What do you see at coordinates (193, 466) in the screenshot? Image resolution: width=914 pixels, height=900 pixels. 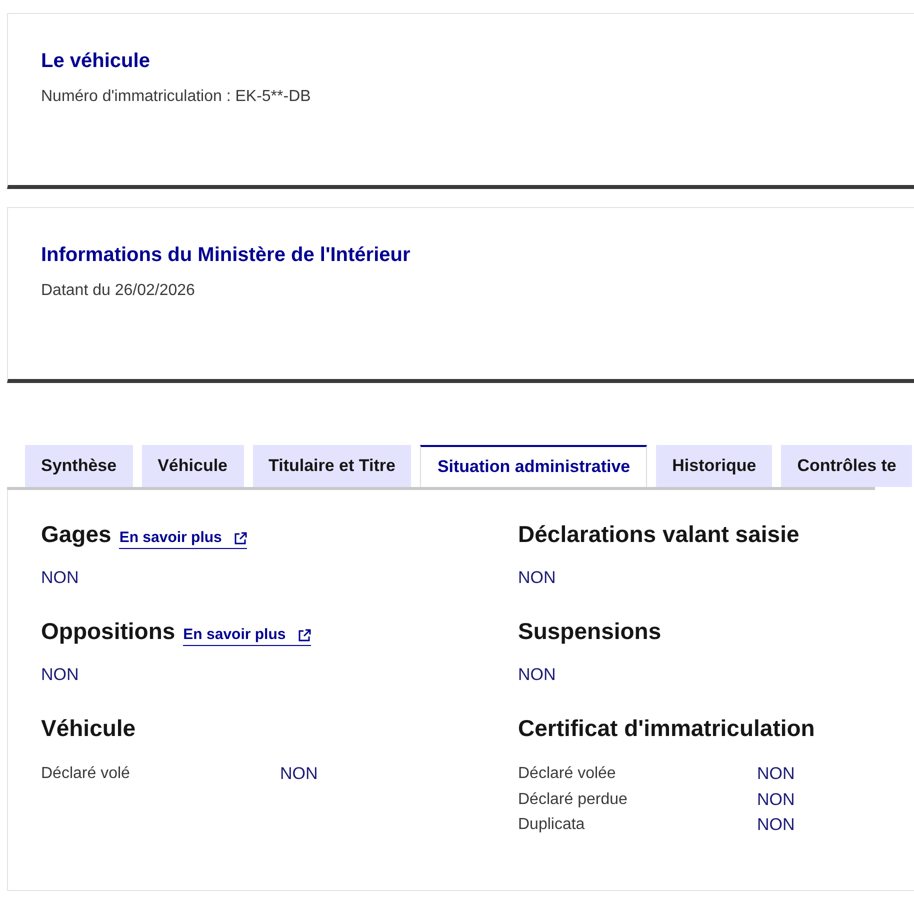 I see `tab: Véhicule` at bounding box center [193, 466].